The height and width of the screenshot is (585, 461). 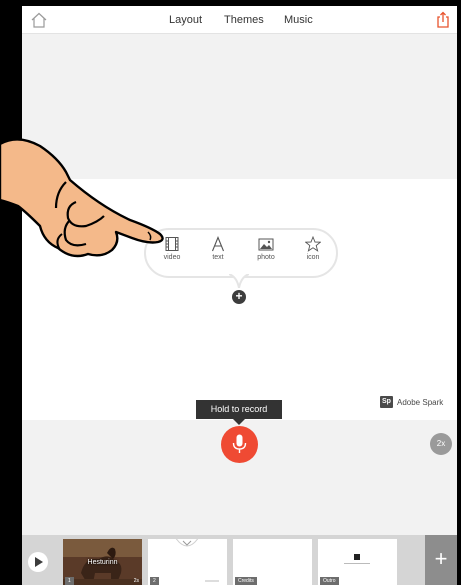 What do you see at coordinates (441, 560) in the screenshot?
I see `add-slide-button: +` at bounding box center [441, 560].